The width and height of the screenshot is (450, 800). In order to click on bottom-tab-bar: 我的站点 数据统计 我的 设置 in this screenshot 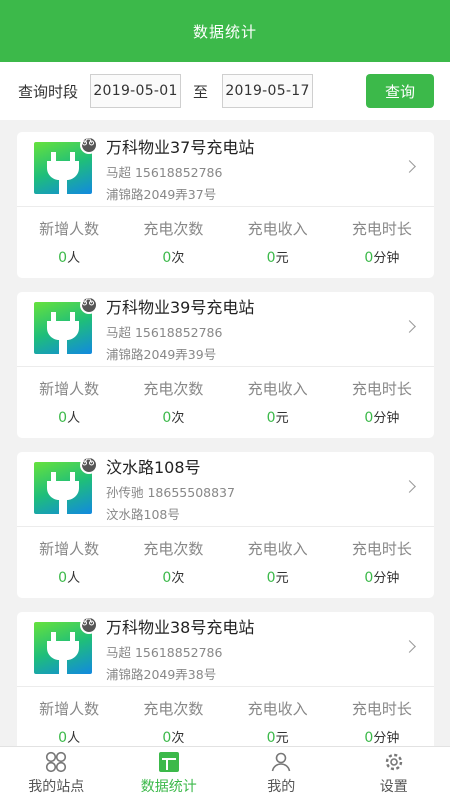, I will do `click(225, 773)`.